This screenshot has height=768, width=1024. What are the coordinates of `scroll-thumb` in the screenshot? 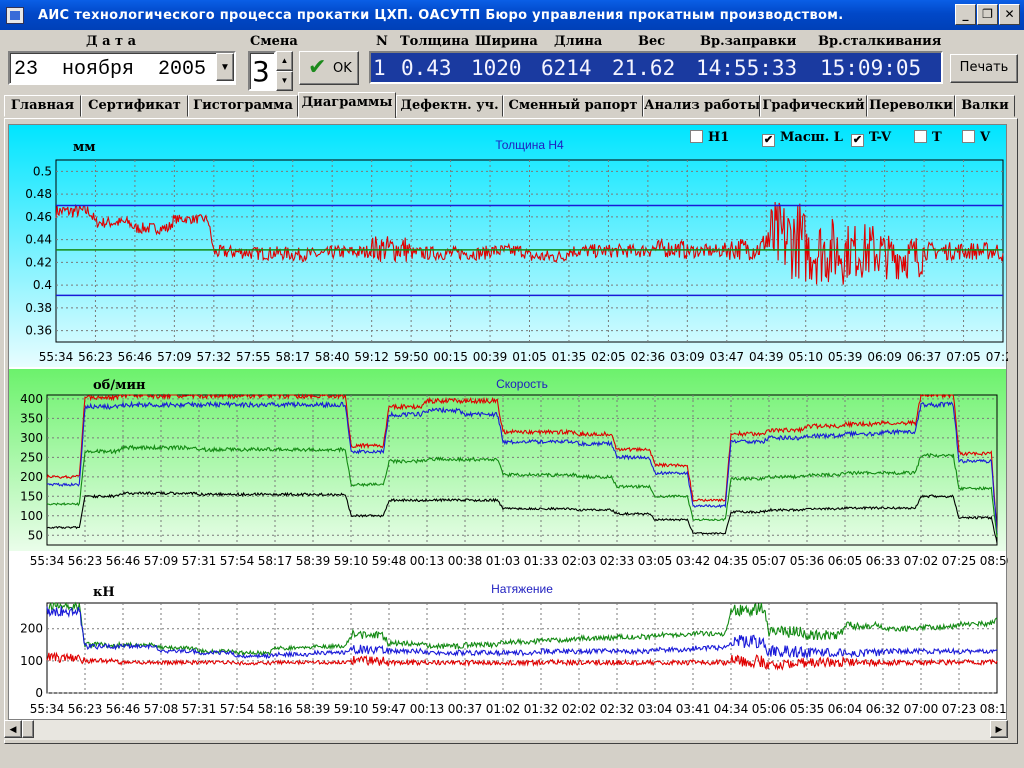 It's located at (28, 729).